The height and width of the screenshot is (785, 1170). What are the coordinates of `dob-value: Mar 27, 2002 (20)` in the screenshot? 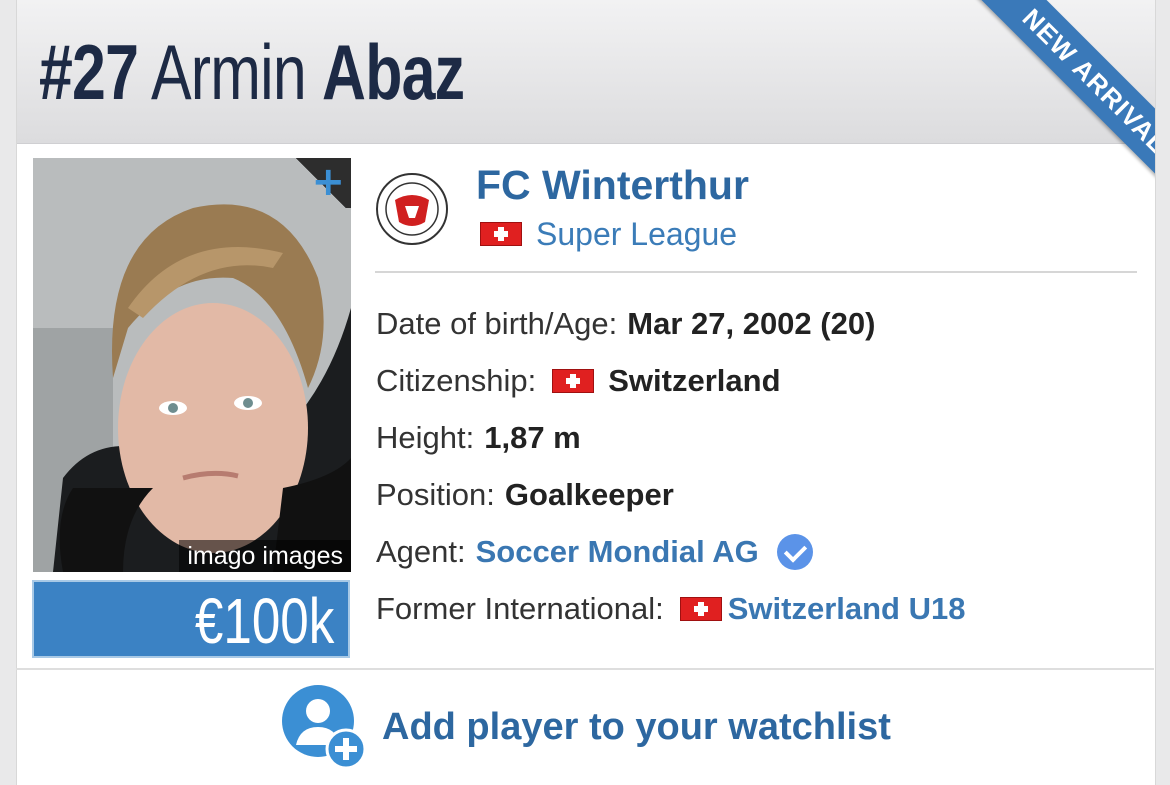 It's located at (751, 323).